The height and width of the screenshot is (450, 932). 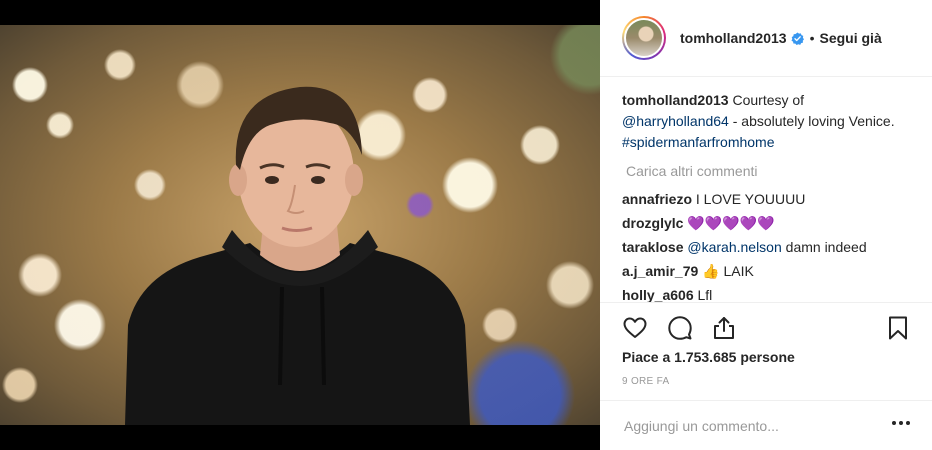 What do you see at coordinates (767, 271) in the screenshot?
I see `comment-item: a.j_amir_79 👍 LAIK` at bounding box center [767, 271].